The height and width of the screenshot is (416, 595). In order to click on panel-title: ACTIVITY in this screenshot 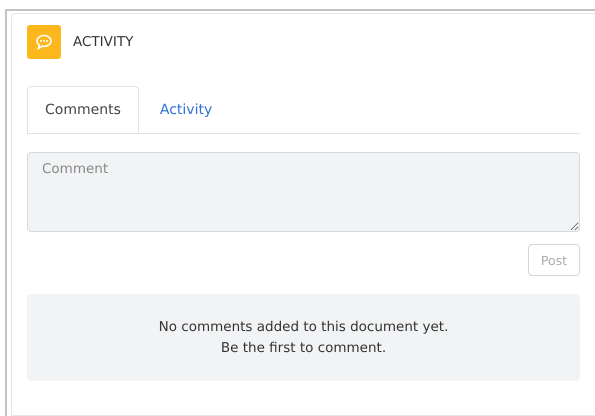, I will do `click(103, 42)`.